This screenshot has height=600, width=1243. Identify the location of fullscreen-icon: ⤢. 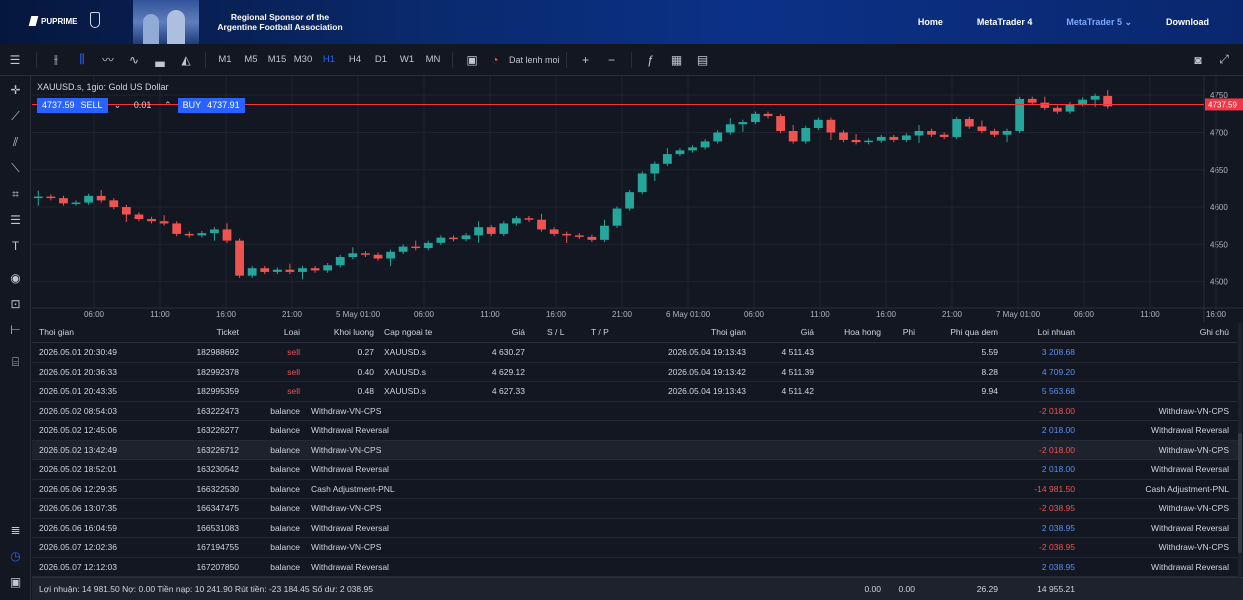
(1224, 60).